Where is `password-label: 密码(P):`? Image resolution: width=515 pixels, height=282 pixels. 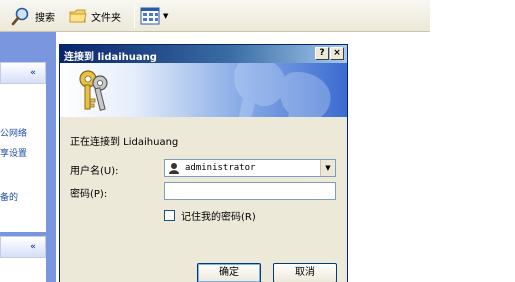 password-label: 密码(P): is located at coordinates (89, 194).